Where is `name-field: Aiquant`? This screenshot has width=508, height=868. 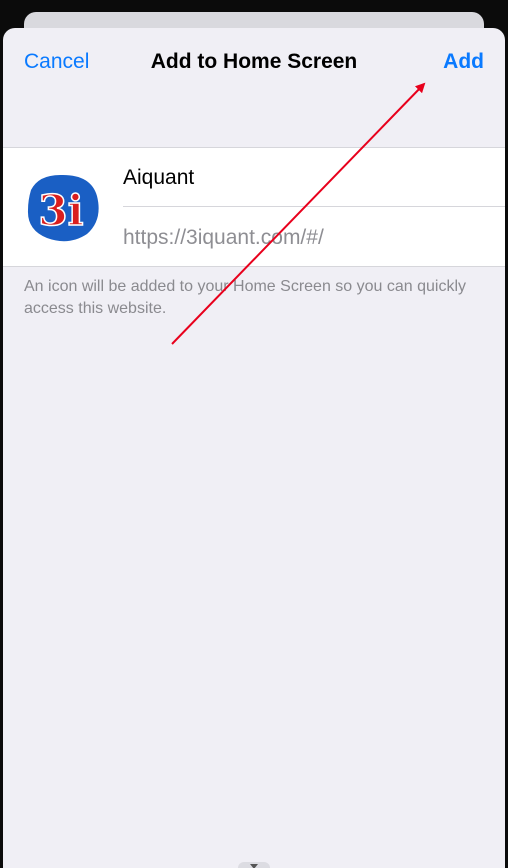 name-field: Aiquant is located at coordinates (158, 178).